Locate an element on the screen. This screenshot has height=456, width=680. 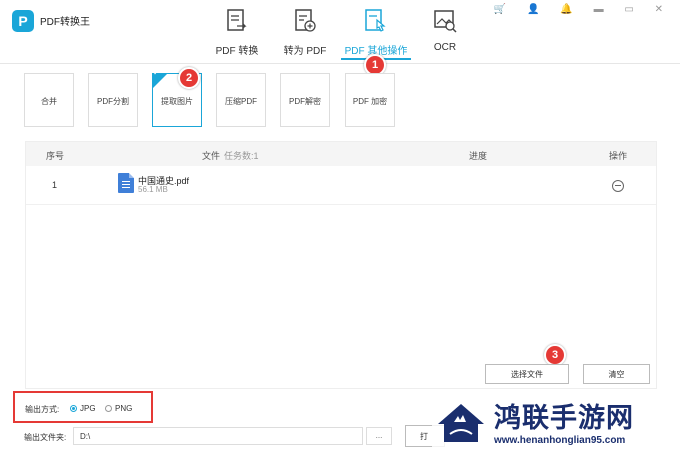
watermark-name: 鸿联手游网 is located at coordinates (564, 418).